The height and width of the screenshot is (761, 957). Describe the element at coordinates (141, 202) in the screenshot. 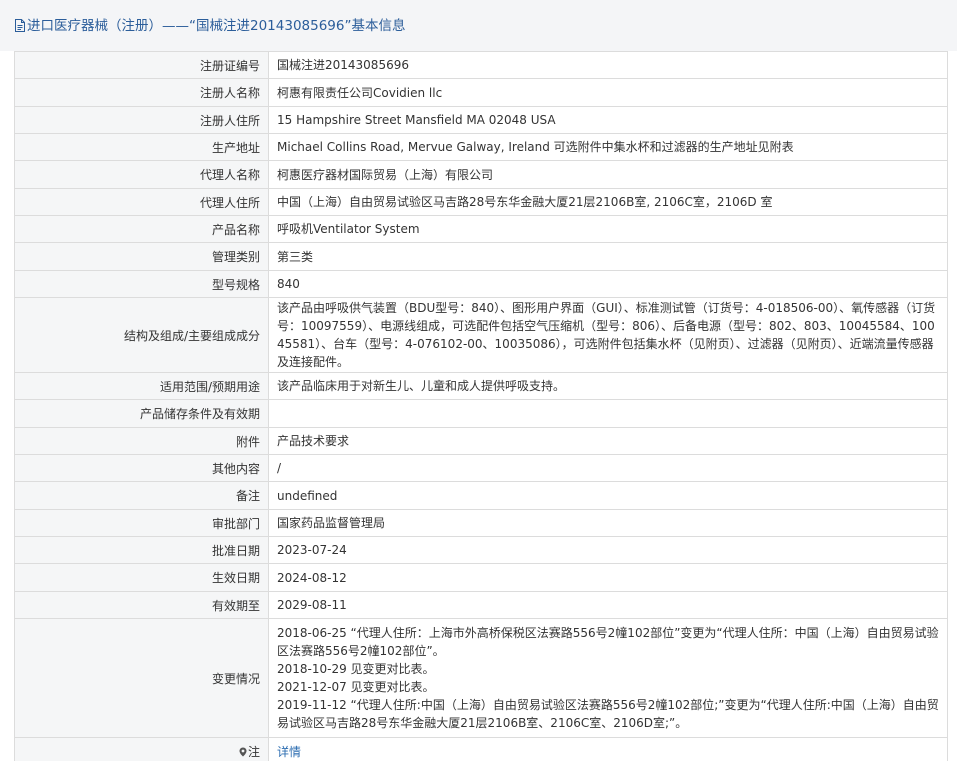

I see `row-label: 代理人住所` at that location.